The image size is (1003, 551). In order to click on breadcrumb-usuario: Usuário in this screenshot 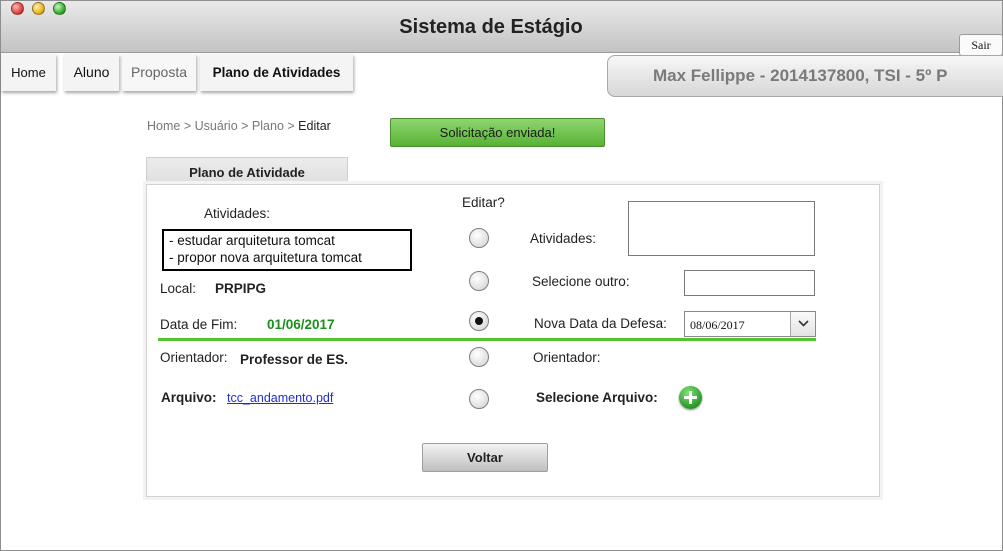, I will do `click(216, 126)`.